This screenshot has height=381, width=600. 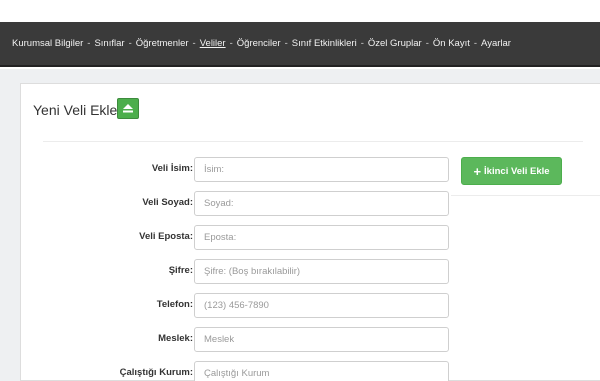 I want to click on form-row-meslek: Meslek:, so click(x=241, y=339).